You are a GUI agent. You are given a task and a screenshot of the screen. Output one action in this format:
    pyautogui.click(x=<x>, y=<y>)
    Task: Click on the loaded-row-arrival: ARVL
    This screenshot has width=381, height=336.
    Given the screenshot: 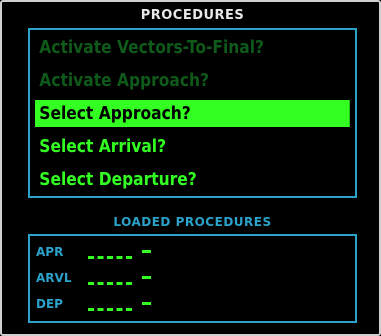 What is the action you would take?
    pyautogui.click(x=186, y=279)
    